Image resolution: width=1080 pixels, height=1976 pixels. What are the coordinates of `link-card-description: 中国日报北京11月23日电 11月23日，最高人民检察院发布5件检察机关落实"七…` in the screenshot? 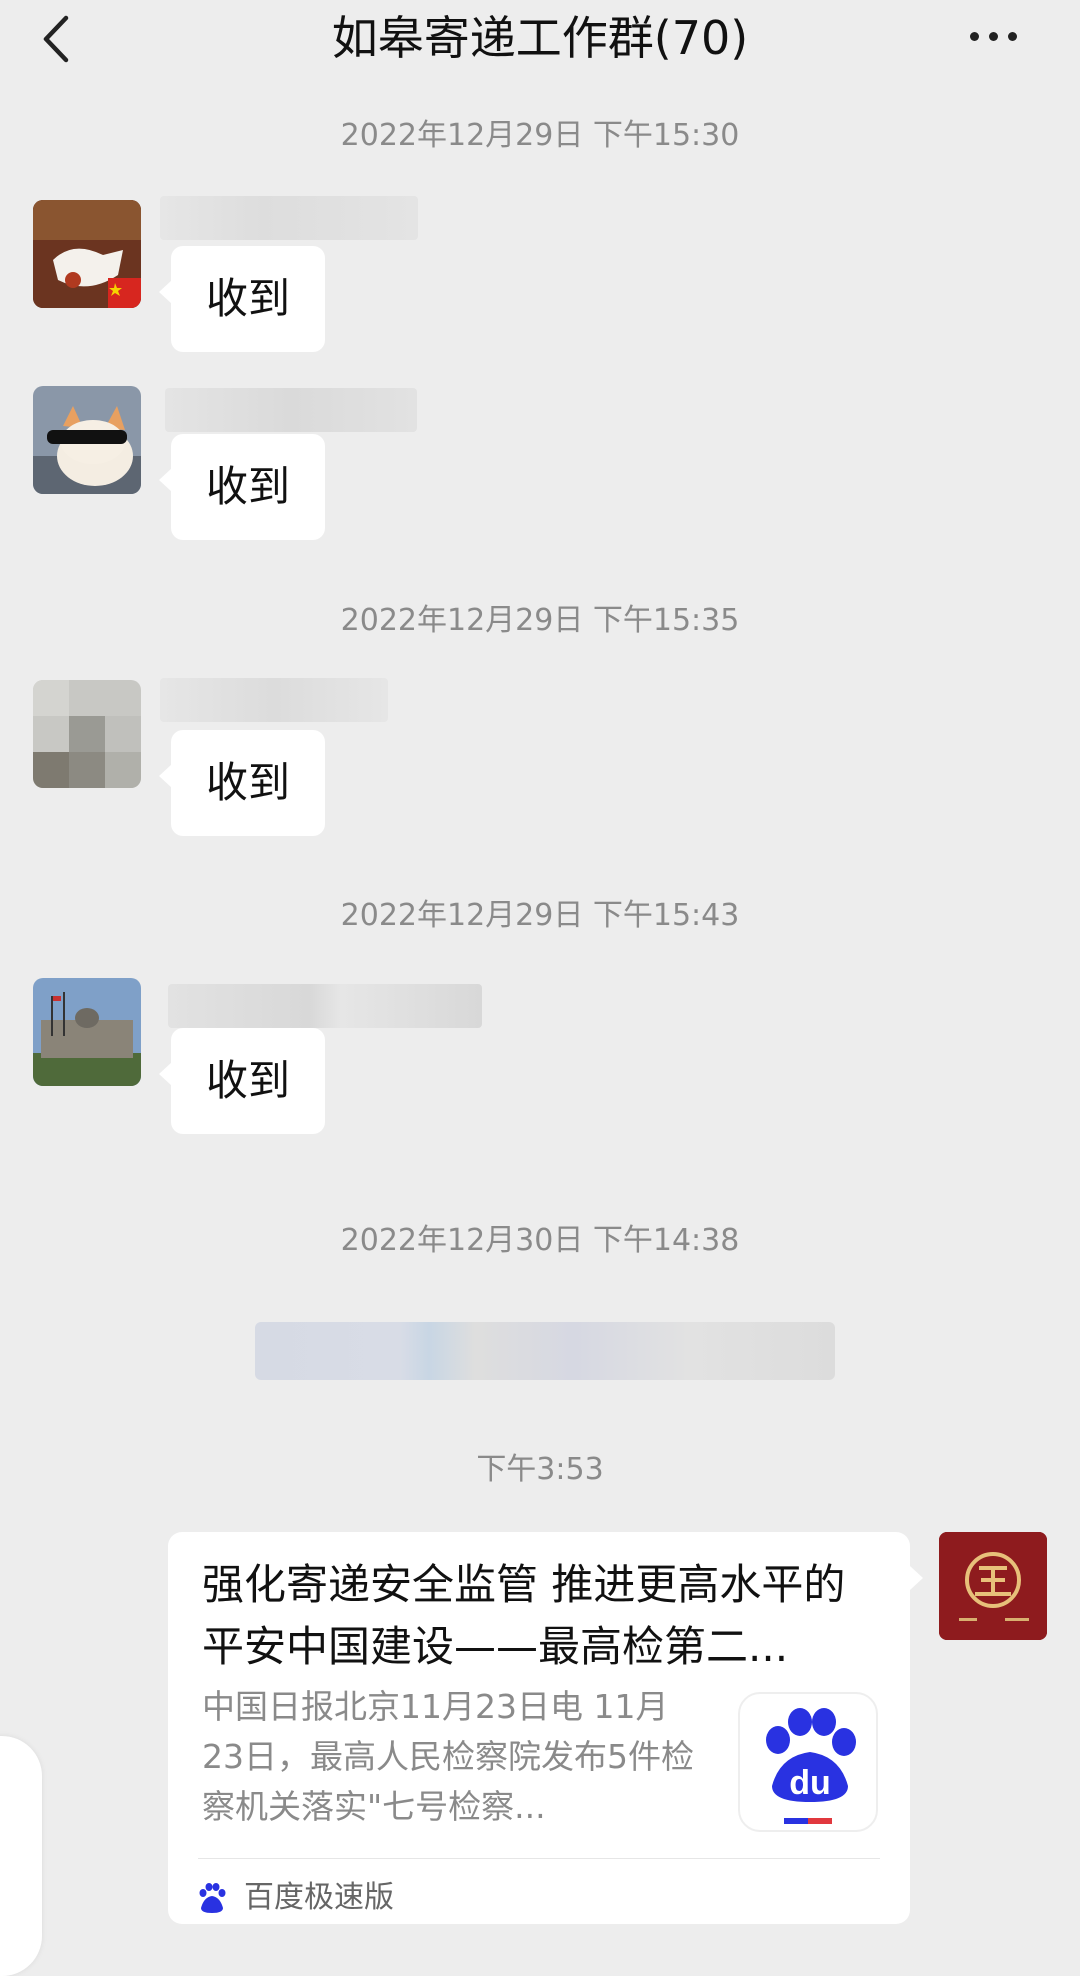 It's located at (448, 1756).